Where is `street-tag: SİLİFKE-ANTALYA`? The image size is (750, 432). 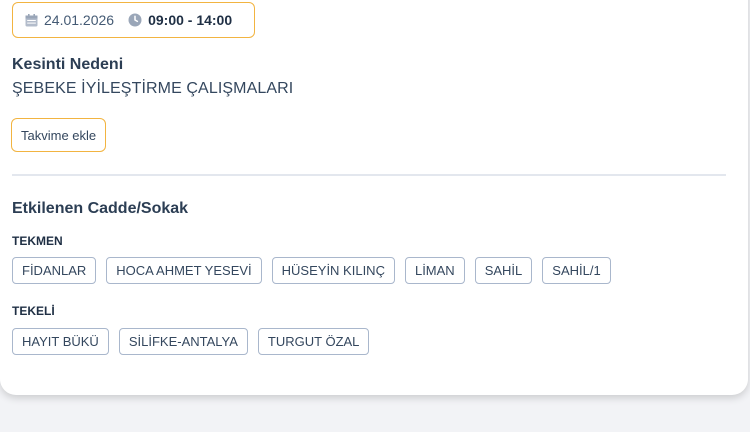 street-tag: SİLİFKE-ANTALYA is located at coordinates (183, 341).